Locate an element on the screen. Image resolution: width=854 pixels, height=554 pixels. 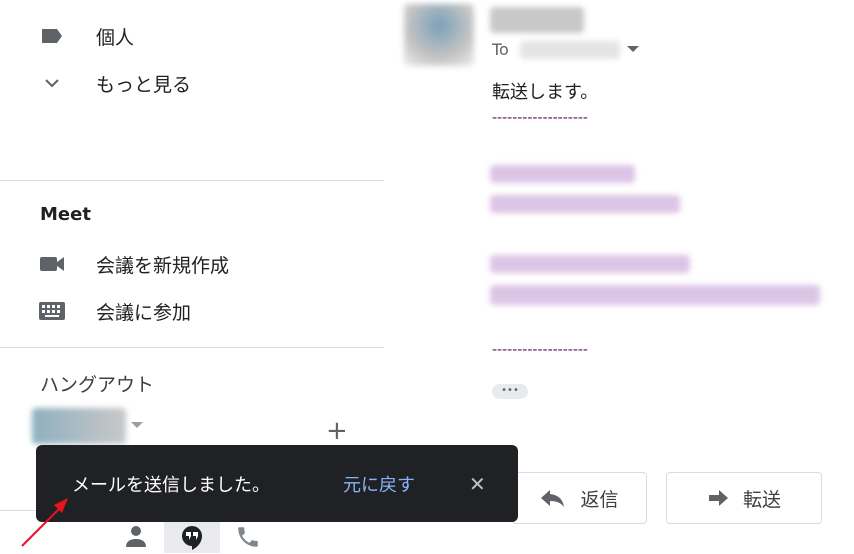
annotation-arrow-icon is located at coordinates (44, 522).